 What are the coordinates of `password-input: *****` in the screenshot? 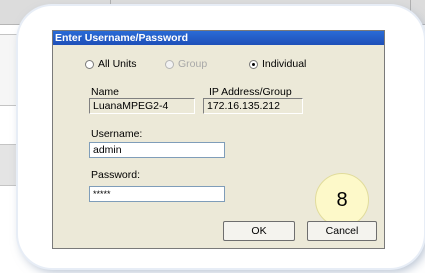 It's located at (157, 194).